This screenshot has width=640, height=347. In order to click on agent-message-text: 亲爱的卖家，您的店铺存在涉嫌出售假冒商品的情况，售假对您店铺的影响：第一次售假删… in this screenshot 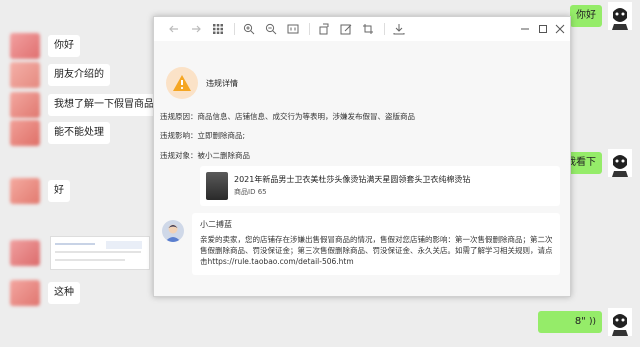, I will do `click(376, 250)`.